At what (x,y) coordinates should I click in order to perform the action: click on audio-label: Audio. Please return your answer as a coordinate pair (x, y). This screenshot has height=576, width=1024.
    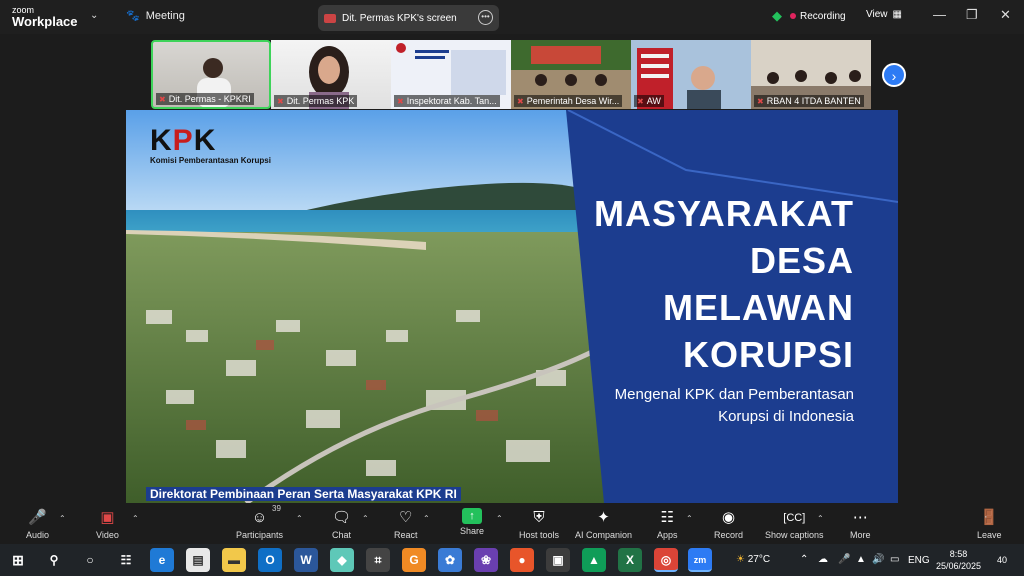
    Looking at the image, I should click on (38, 535).